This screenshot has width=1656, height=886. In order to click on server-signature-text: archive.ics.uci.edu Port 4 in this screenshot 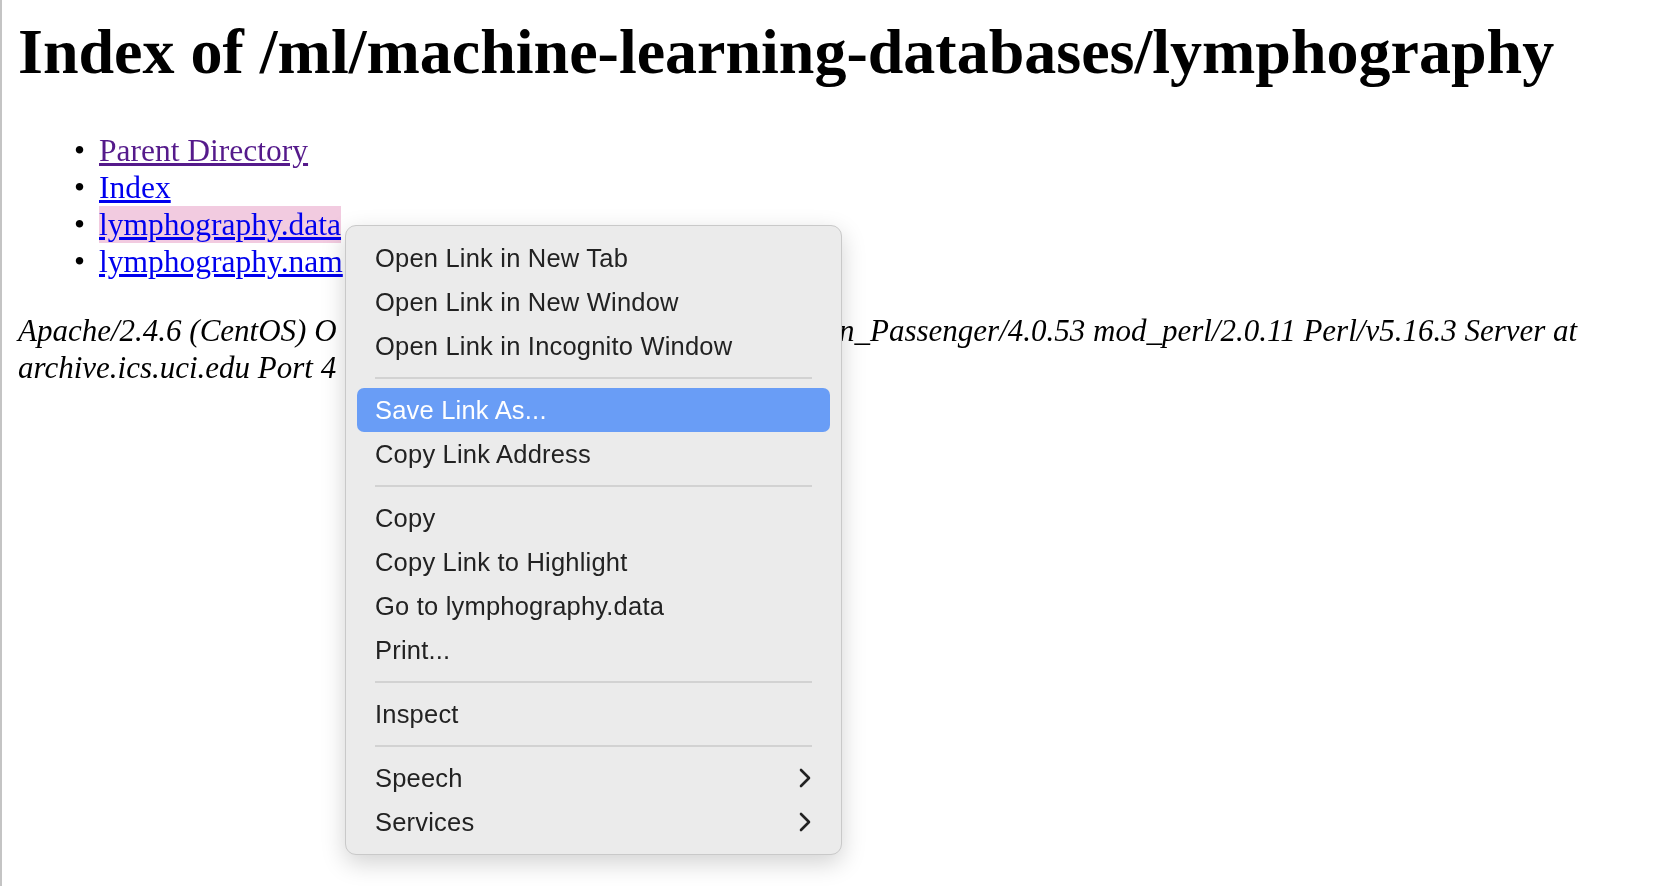, I will do `click(177, 367)`.